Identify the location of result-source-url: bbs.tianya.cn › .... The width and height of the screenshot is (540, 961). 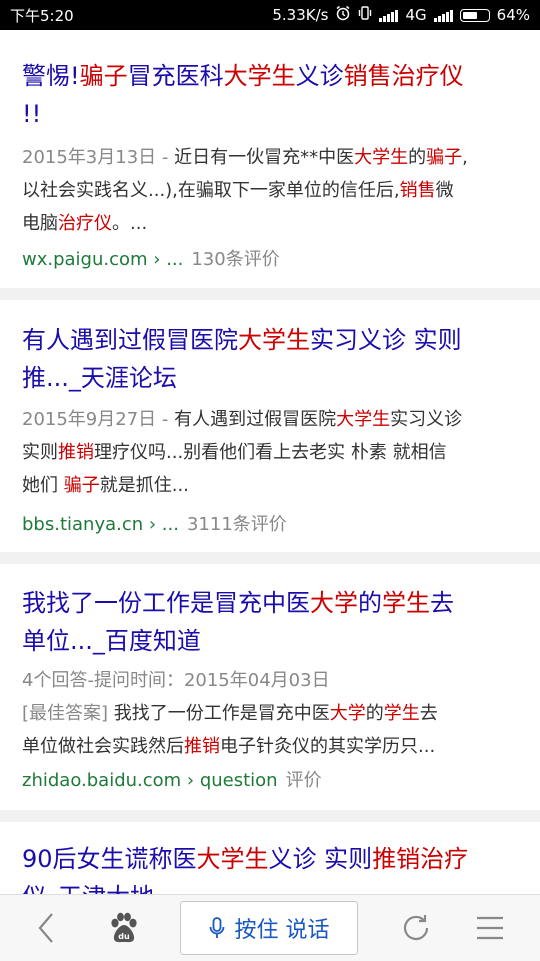
(100, 524).